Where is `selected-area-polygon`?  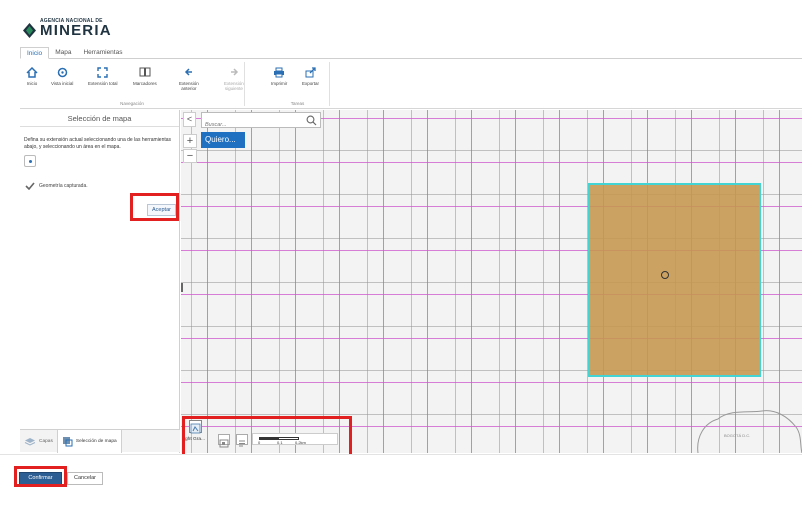 selected-area-polygon is located at coordinates (674, 280).